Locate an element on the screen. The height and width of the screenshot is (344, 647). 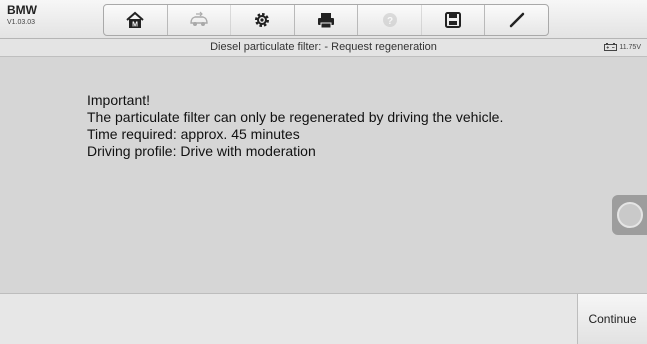
battery-status: 11.75V is located at coordinates (622, 47).